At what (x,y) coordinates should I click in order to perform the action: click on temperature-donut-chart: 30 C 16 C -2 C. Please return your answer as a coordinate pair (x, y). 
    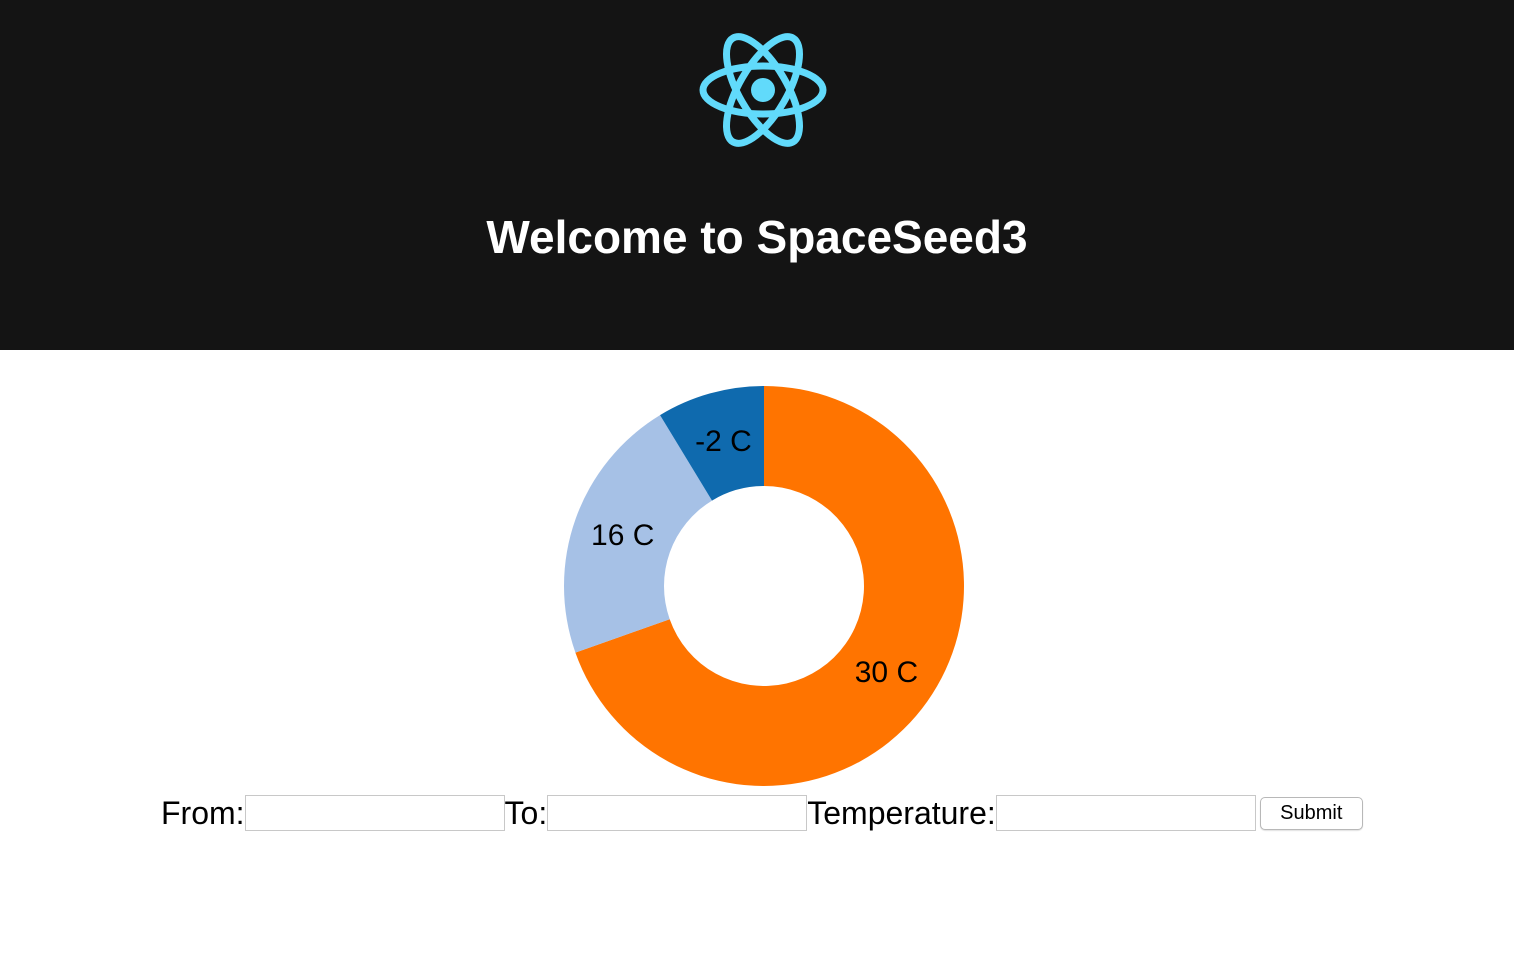
    Looking at the image, I should click on (764, 586).